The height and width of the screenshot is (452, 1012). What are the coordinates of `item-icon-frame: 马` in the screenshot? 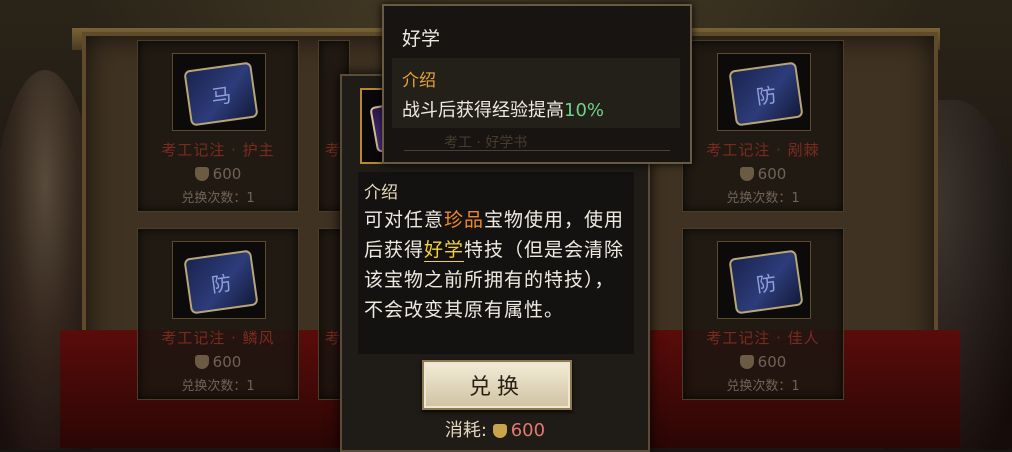 It's located at (219, 92).